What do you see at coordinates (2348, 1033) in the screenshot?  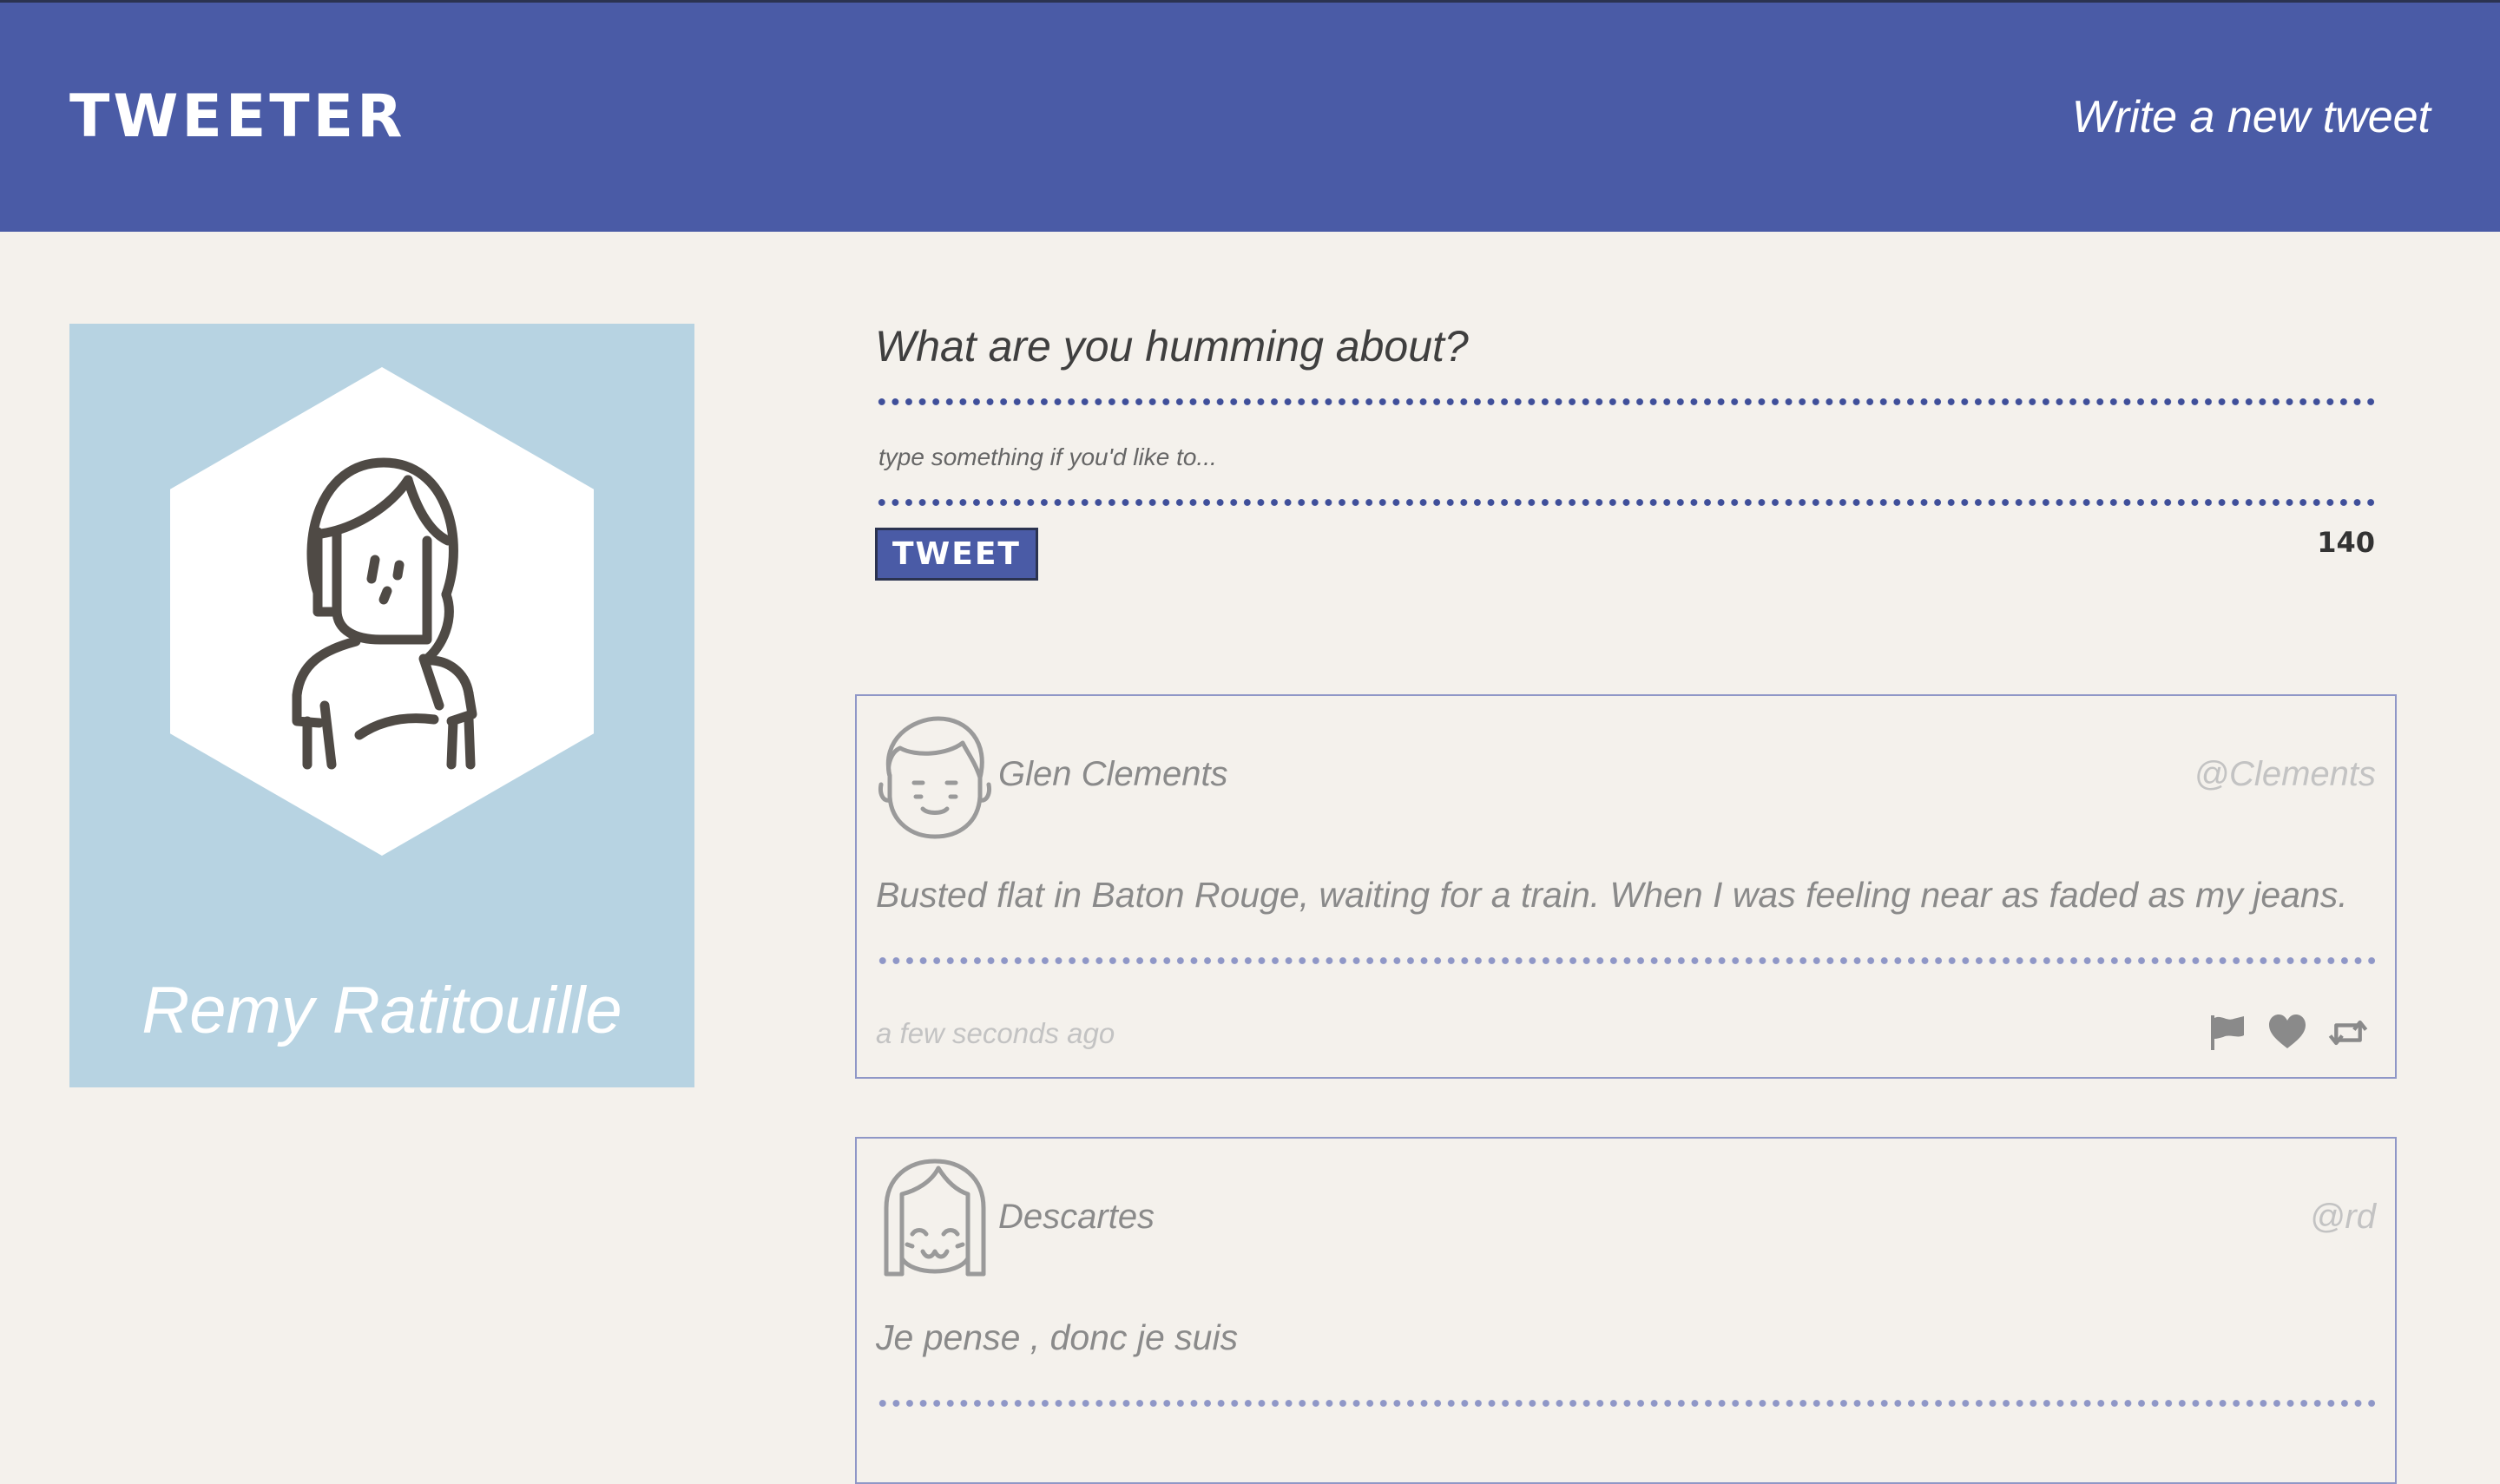 I see `retweet-icon` at bounding box center [2348, 1033].